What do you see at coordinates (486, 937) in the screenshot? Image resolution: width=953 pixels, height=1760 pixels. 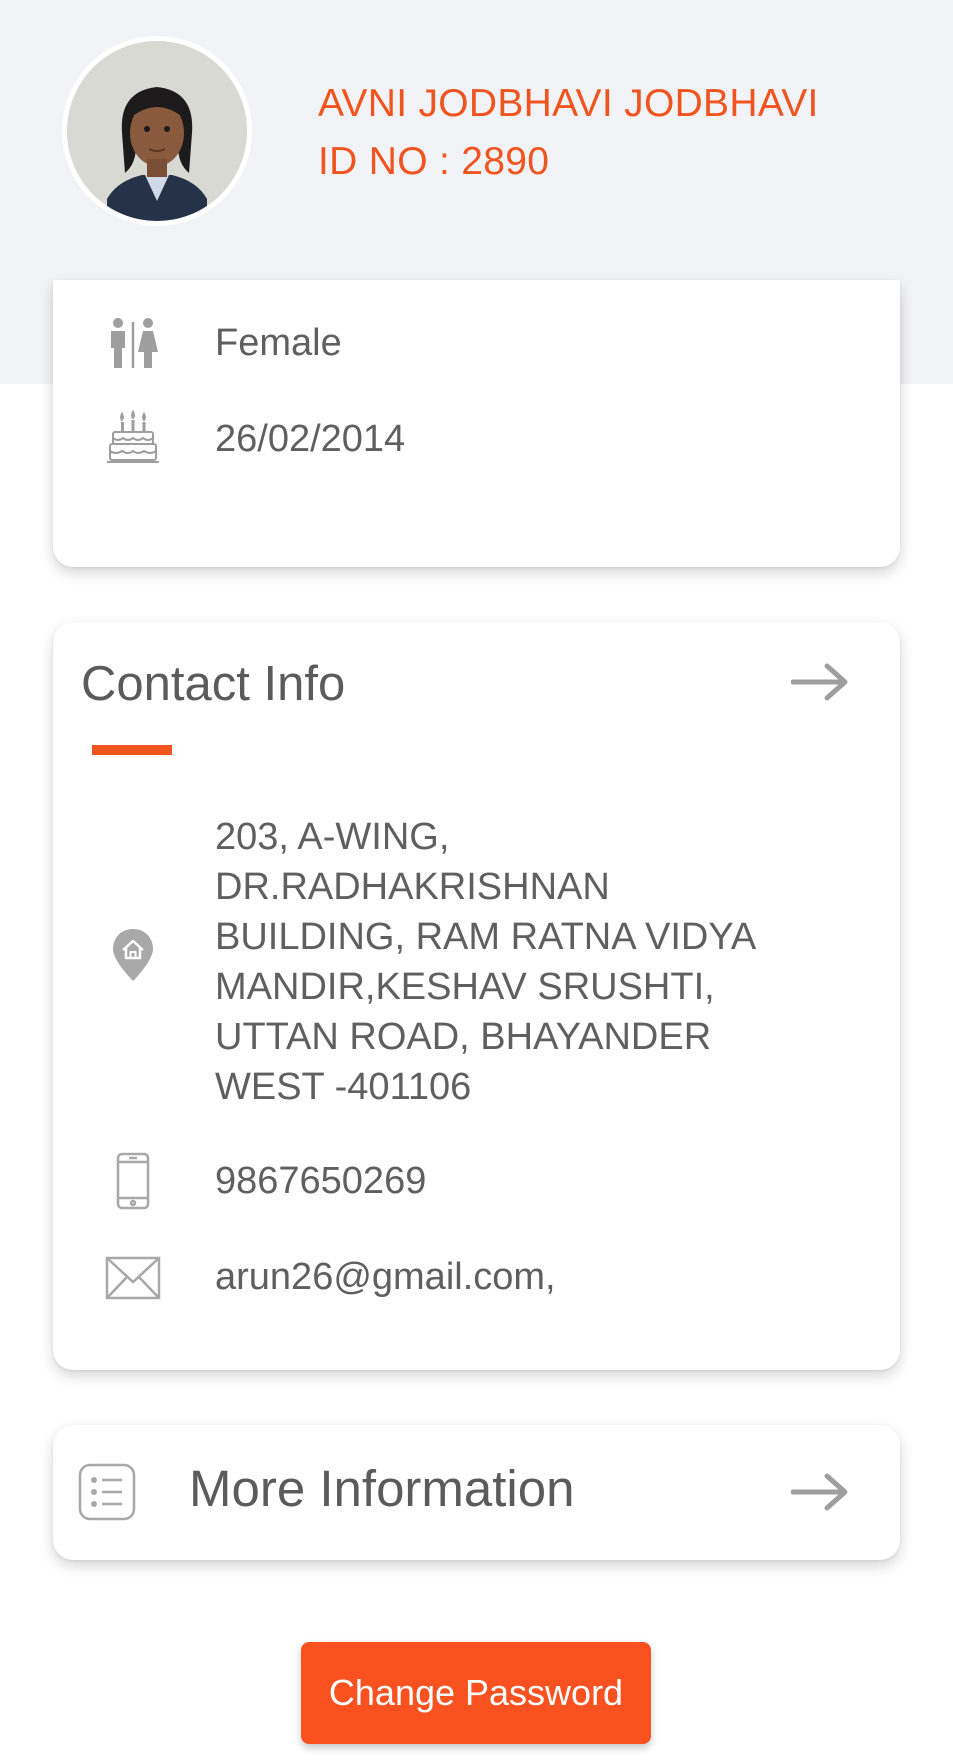 I see `address-line: BUILDING, RAM RATNA VIDYA` at bounding box center [486, 937].